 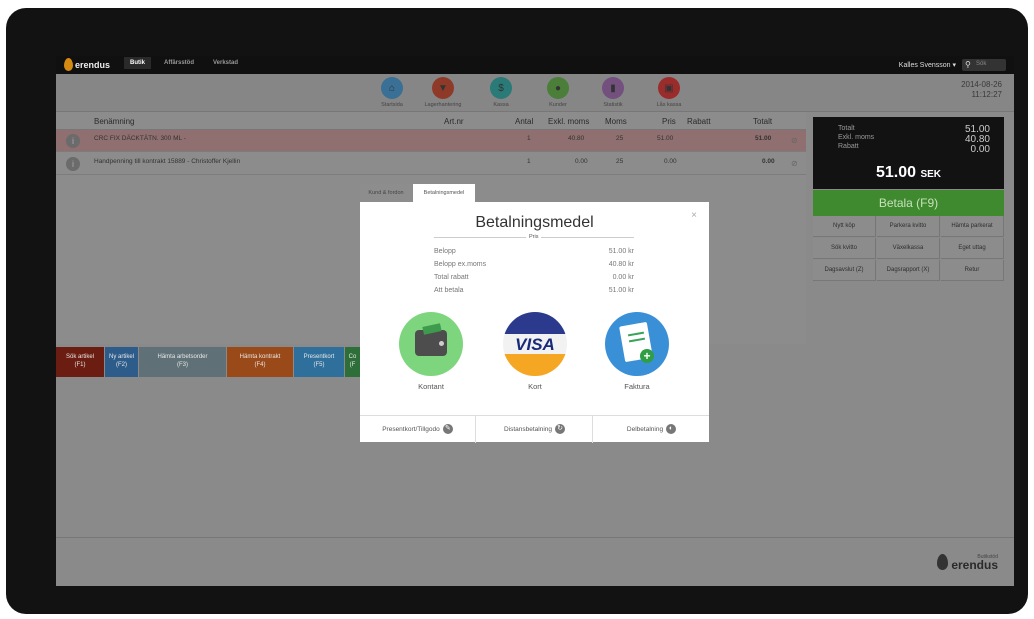 What do you see at coordinates (558, 88) in the screenshot?
I see `person-icon: ●` at bounding box center [558, 88].